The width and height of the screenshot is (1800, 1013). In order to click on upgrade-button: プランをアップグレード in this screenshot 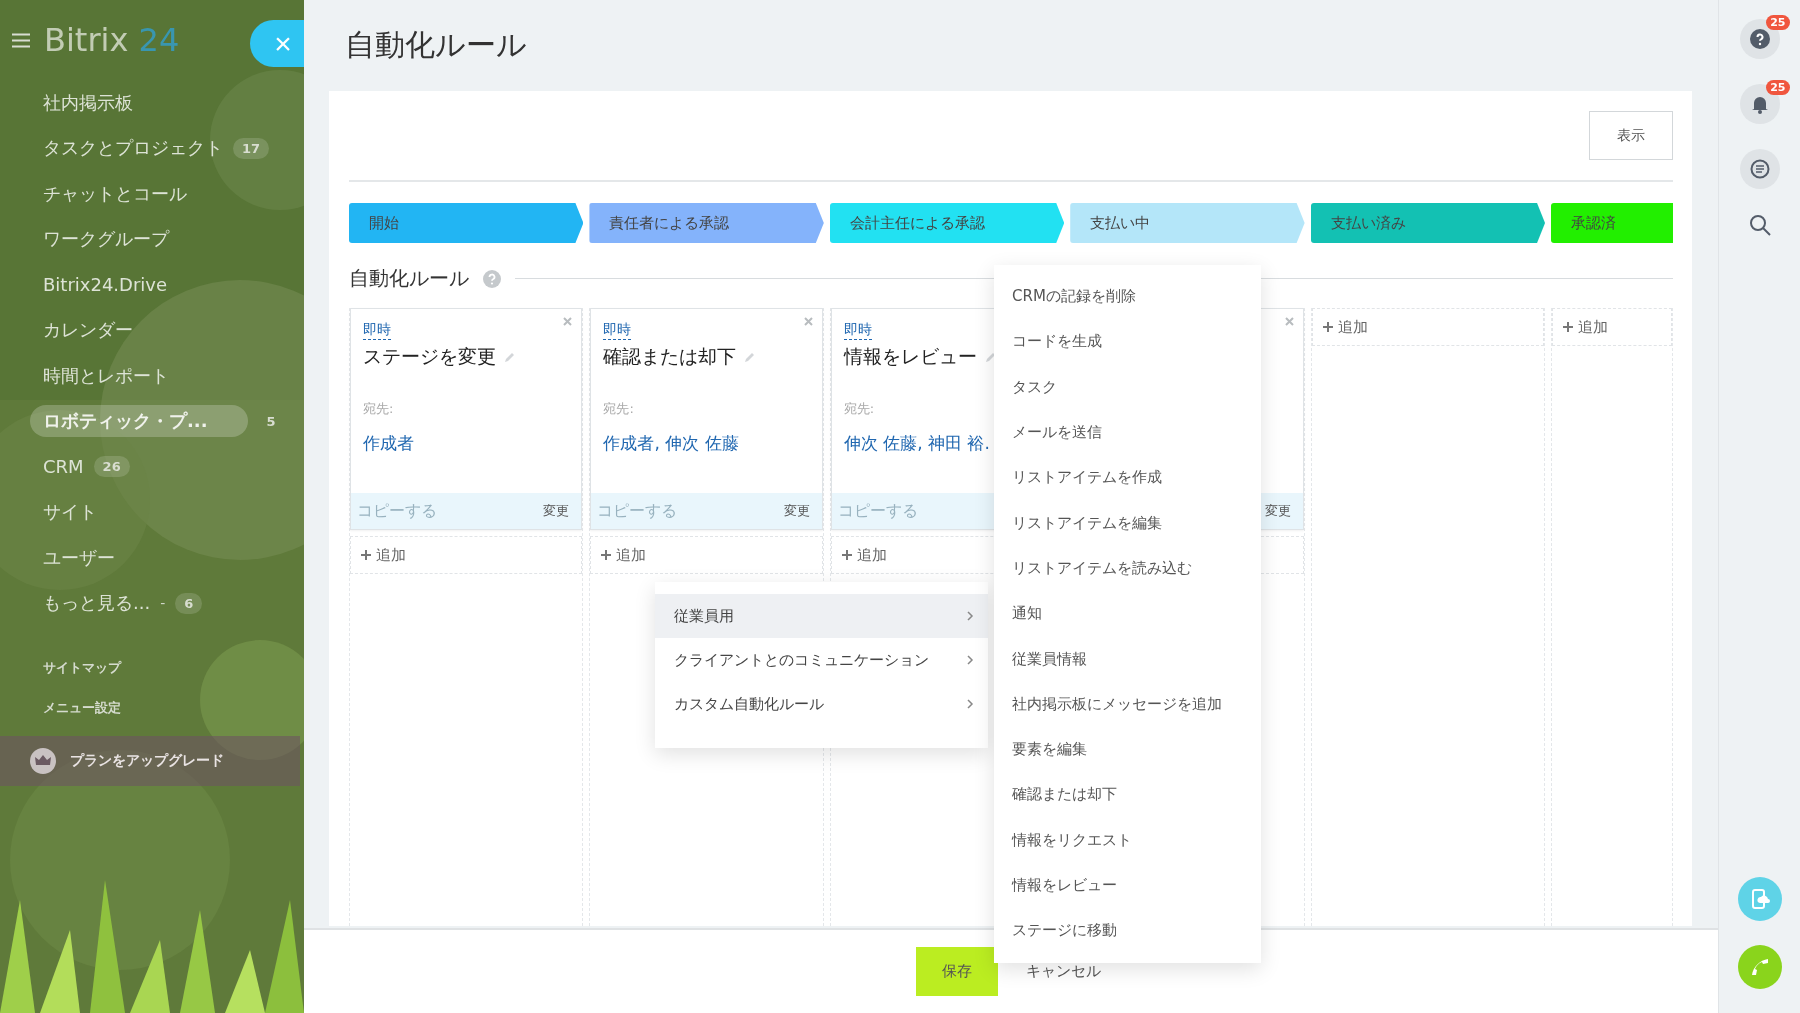, I will do `click(150, 761)`.